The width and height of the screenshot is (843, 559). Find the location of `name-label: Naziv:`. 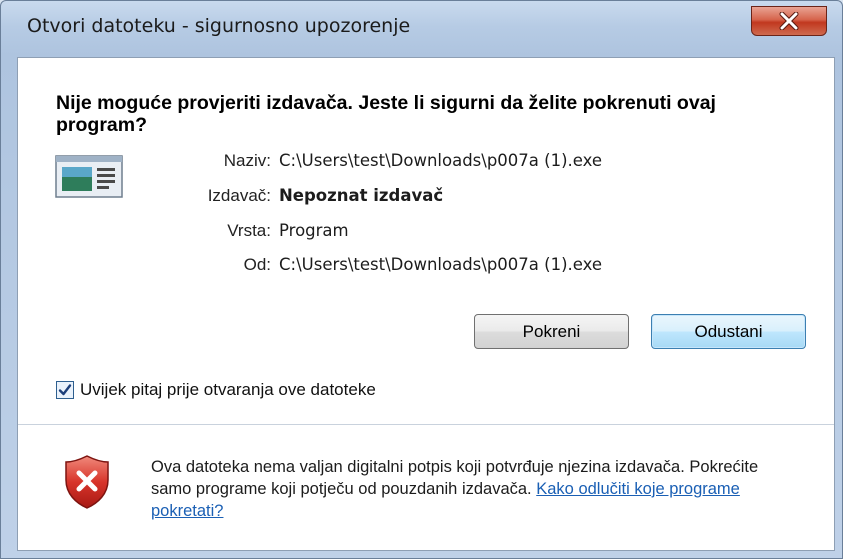

name-label: Naziv: is located at coordinates (247, 160).